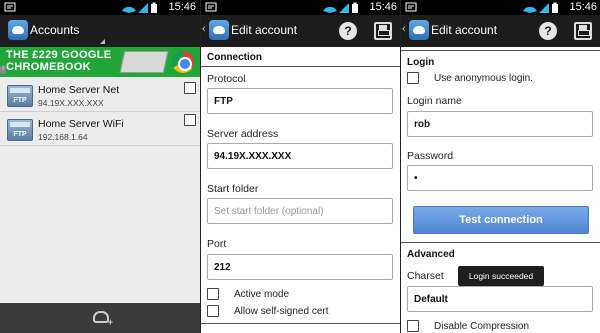  What do you see at coordinates (421, 62) in the screenshot?
I see `section-title: Login` at bounding box center [421, 62].